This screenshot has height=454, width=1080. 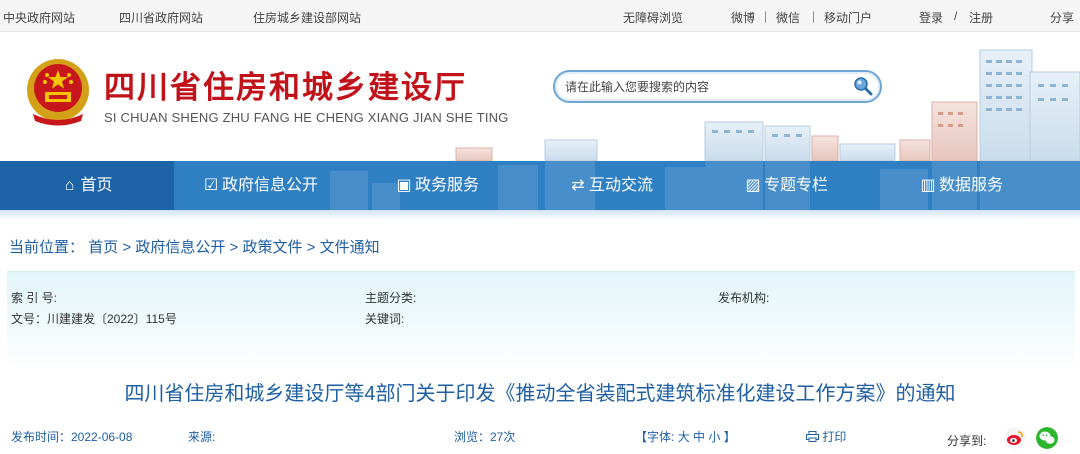 I want to click on print-button: 打印, so click(x=826, y=436).